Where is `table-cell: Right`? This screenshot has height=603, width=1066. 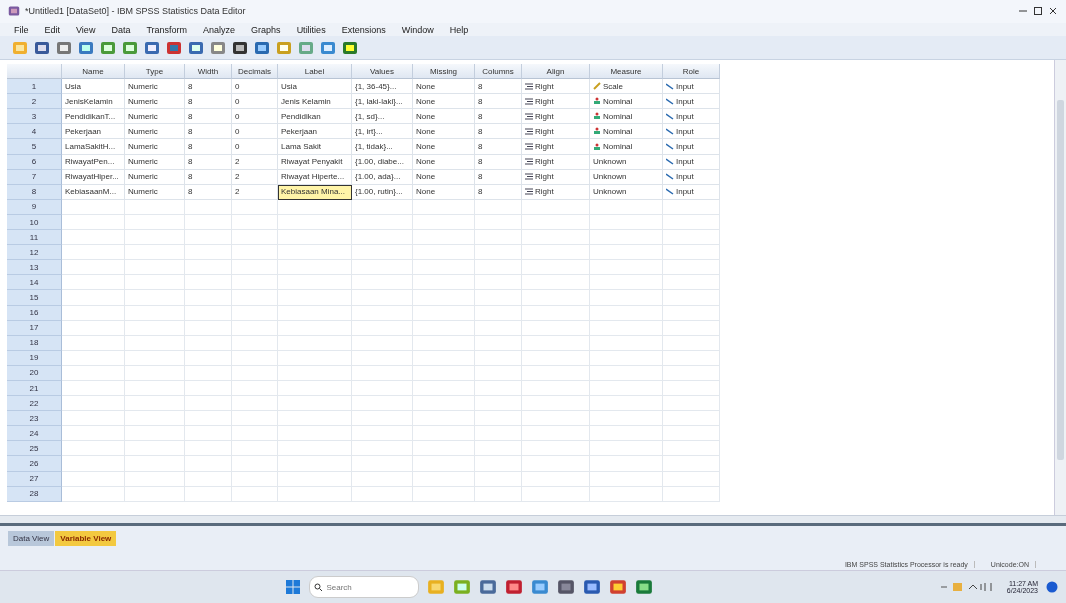 table-cell: Right is located at coordinates (556, 87).